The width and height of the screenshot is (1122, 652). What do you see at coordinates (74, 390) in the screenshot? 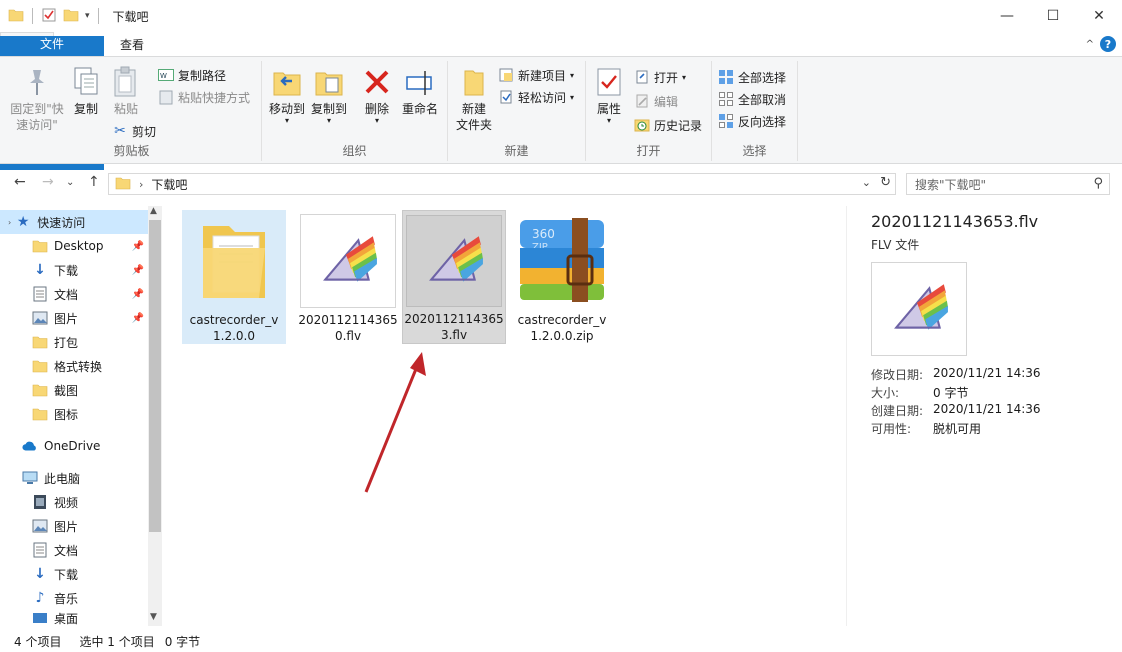
I see `nav-item-screenshots: 截图` at bounding box center [74, 390].